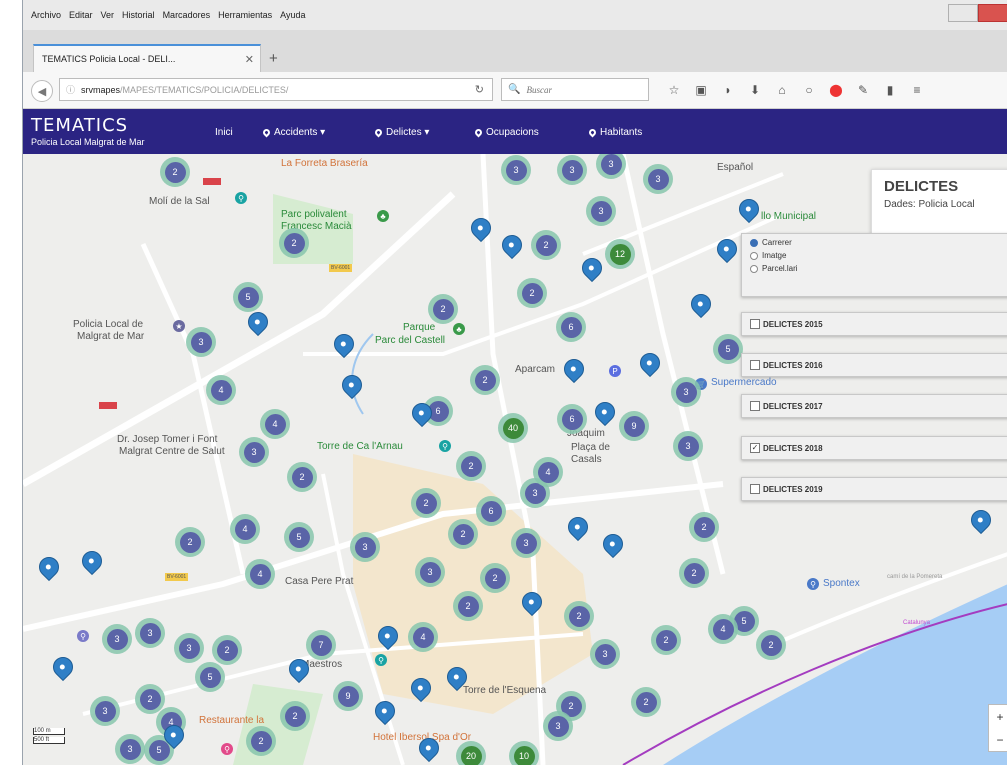 The height and width of the screenshot is (765, 1007). I want to click on radio-imatge: Imatge, so click(878, 255).